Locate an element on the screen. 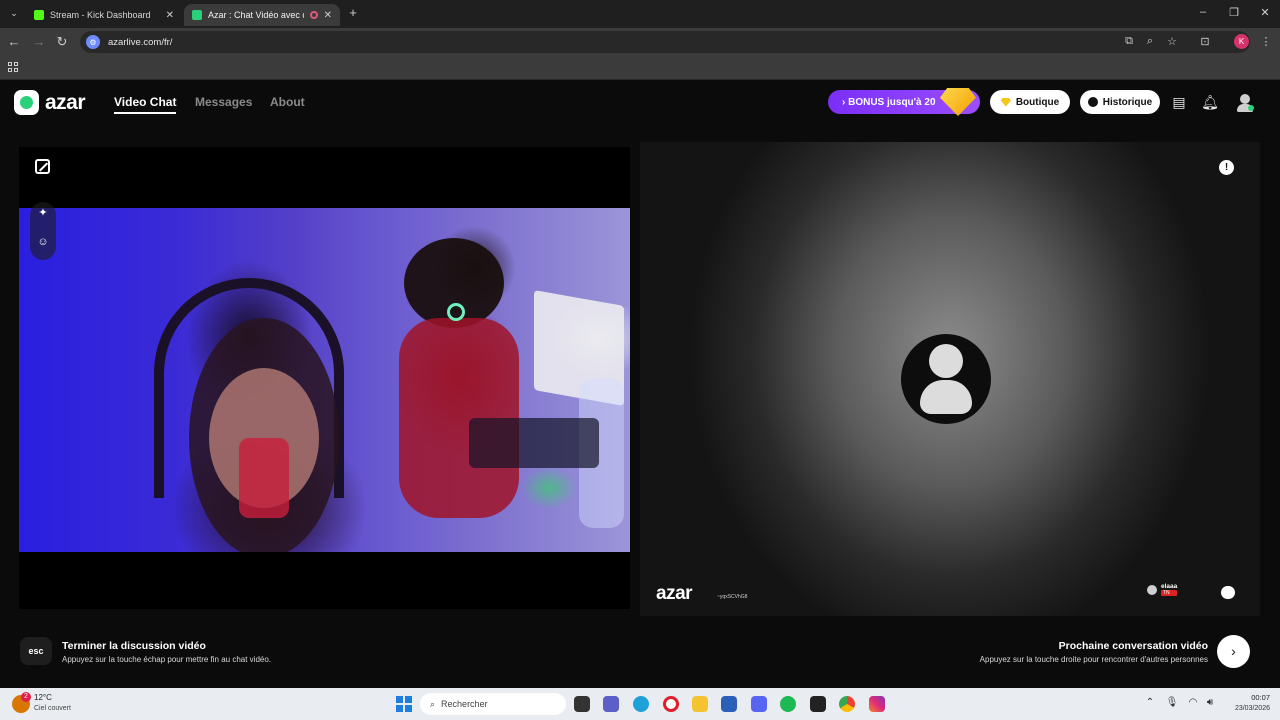 The image size is (1280, 720). camera-effects-panel: ✦ ☺ is located at coordinates (43, 231).